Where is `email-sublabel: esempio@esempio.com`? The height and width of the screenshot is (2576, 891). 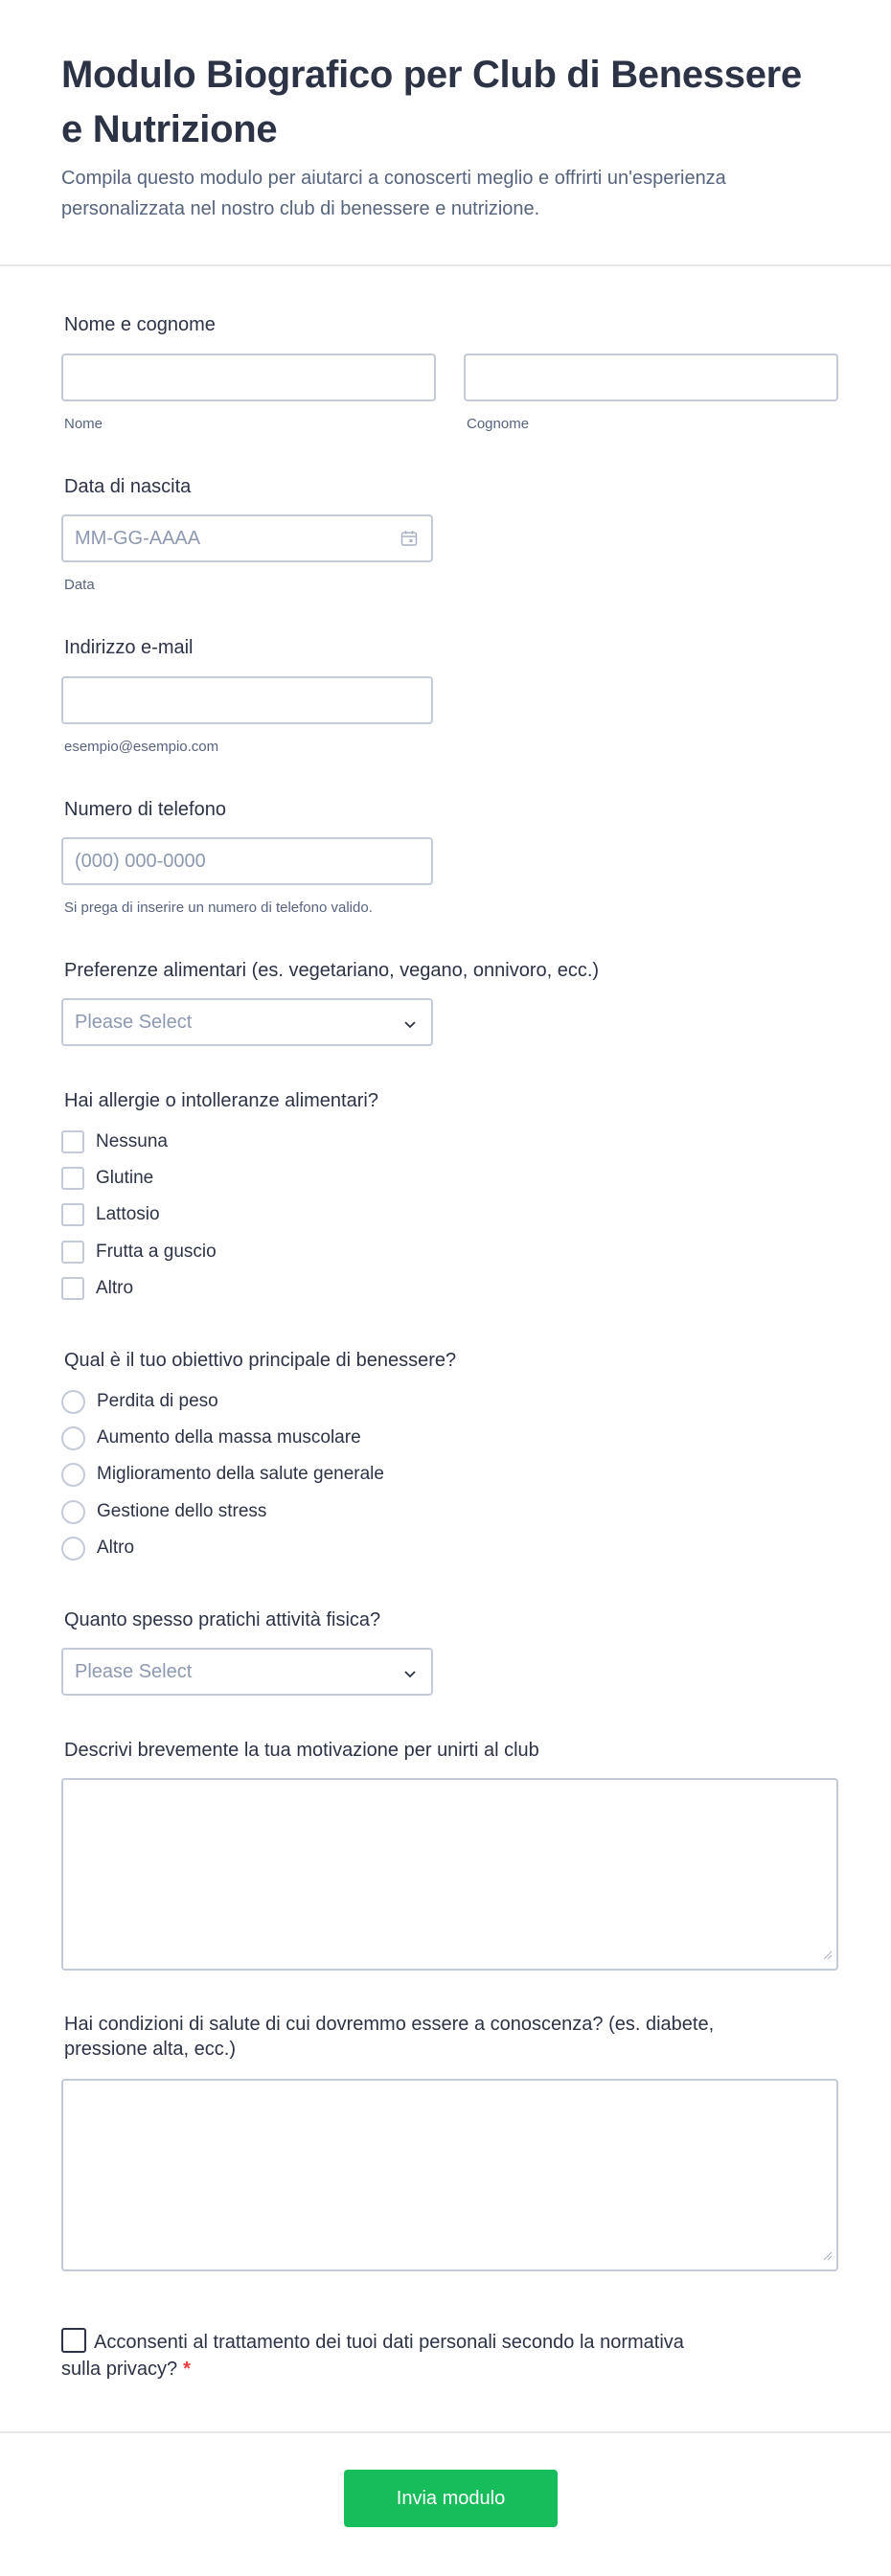
email-sublabel: esempio@esempio.com is located at coordinates (141, 747).